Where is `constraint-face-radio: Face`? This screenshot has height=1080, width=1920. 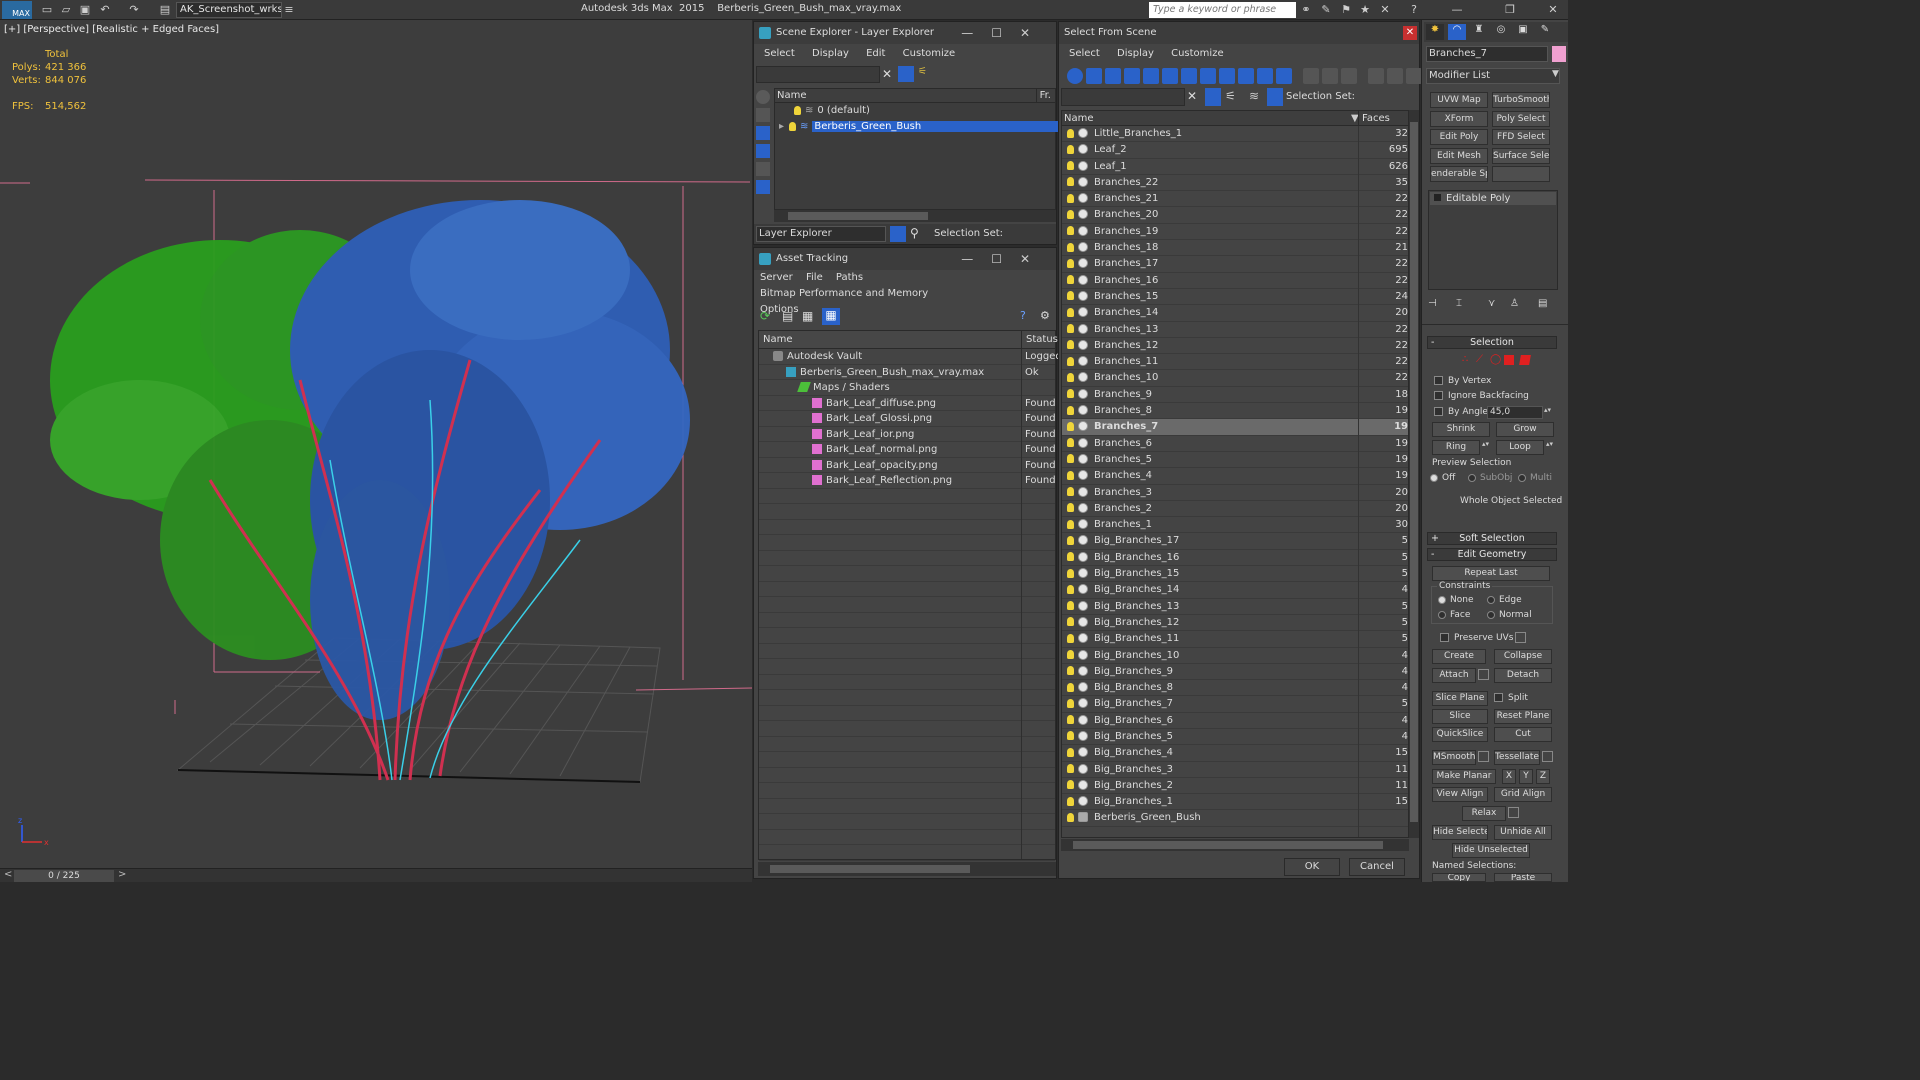 constraint-face-radio: Face is located at coordinates (1454, 615).